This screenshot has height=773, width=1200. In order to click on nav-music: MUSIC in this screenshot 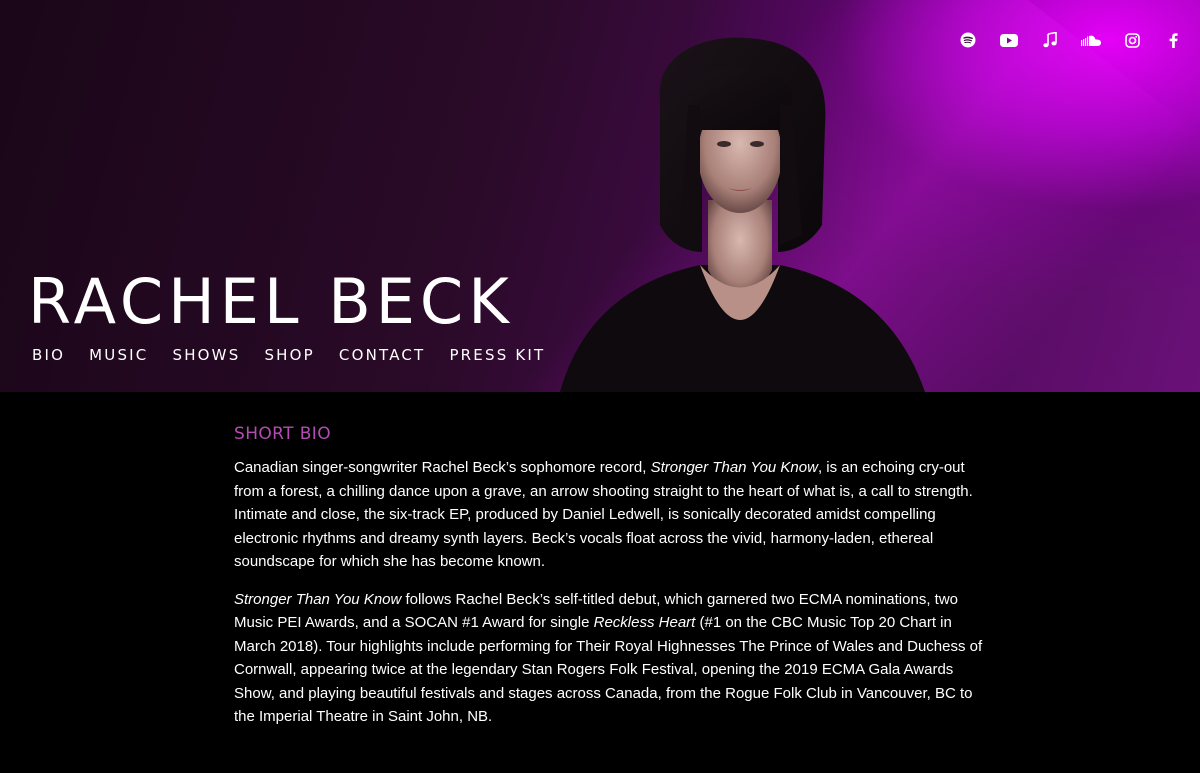, I will do `click(118, 355)`.